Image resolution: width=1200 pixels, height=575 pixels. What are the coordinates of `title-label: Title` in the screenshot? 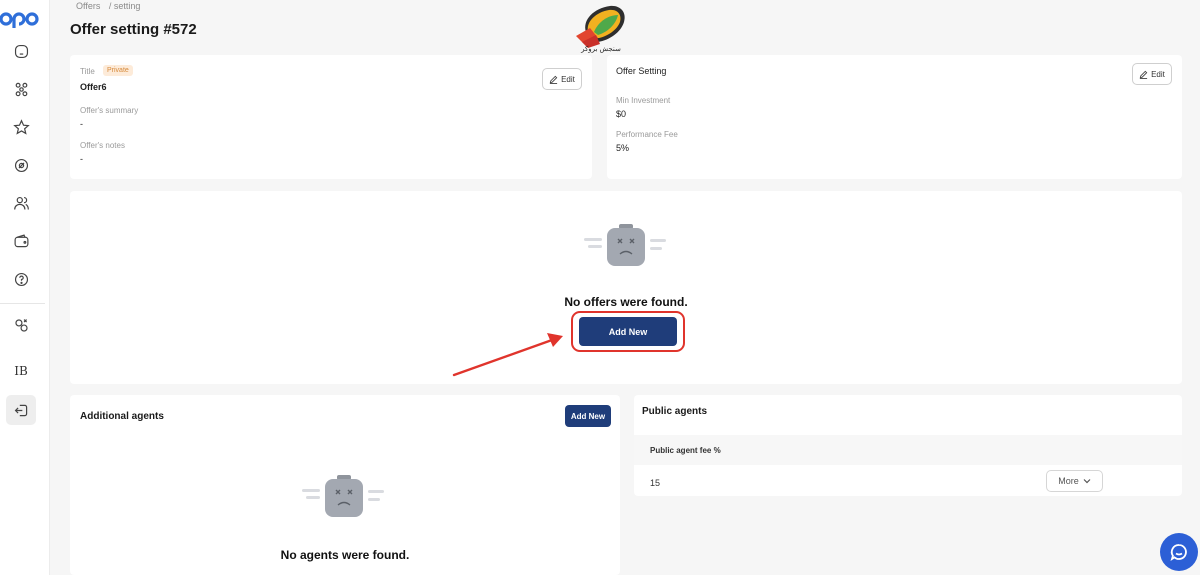 It's located at (87, 71).